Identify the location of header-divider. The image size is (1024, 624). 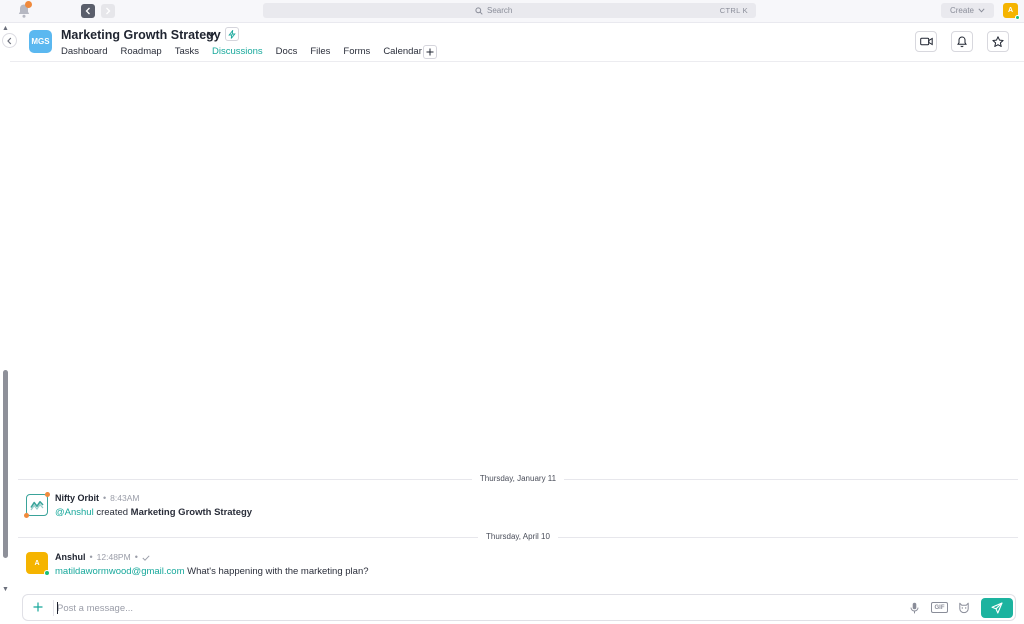
(517, 61).